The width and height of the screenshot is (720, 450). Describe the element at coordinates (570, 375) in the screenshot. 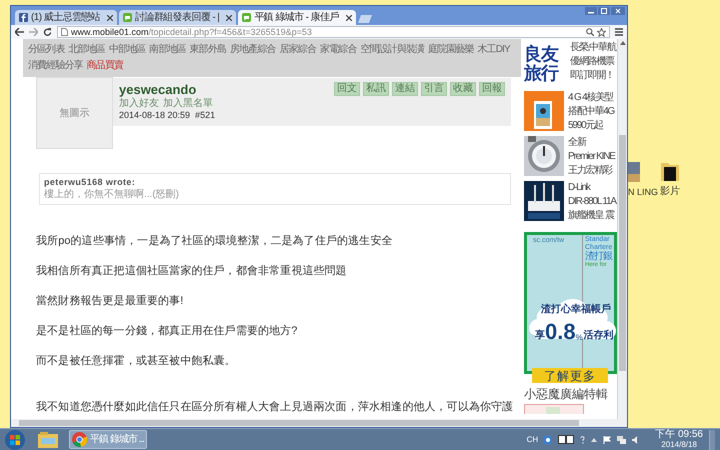

I see `learn-more-button: 了解更多` at that location.